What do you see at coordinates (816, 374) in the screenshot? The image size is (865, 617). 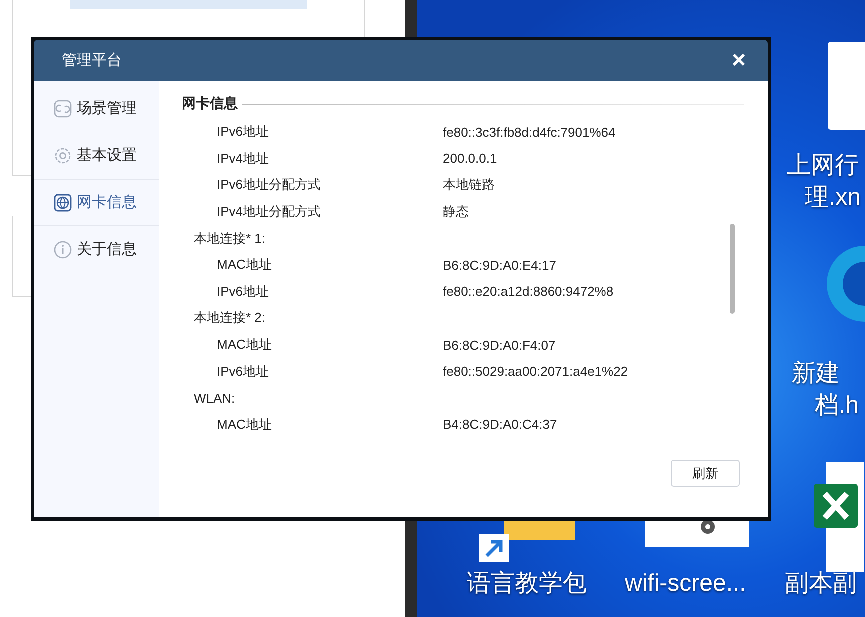 I see `desktop-icon-label: 新建` at bounding box center [816, 374].